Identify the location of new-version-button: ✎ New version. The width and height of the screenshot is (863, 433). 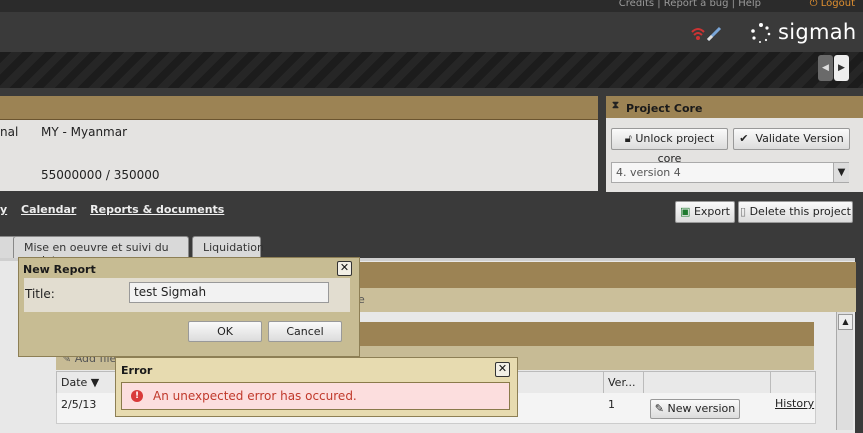
(695, 409).